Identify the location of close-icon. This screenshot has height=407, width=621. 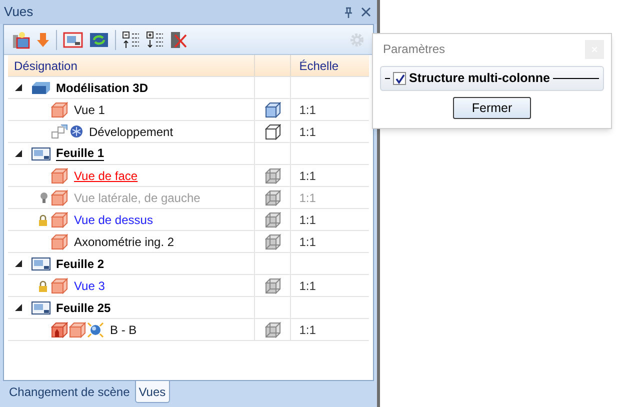
(366, 12).